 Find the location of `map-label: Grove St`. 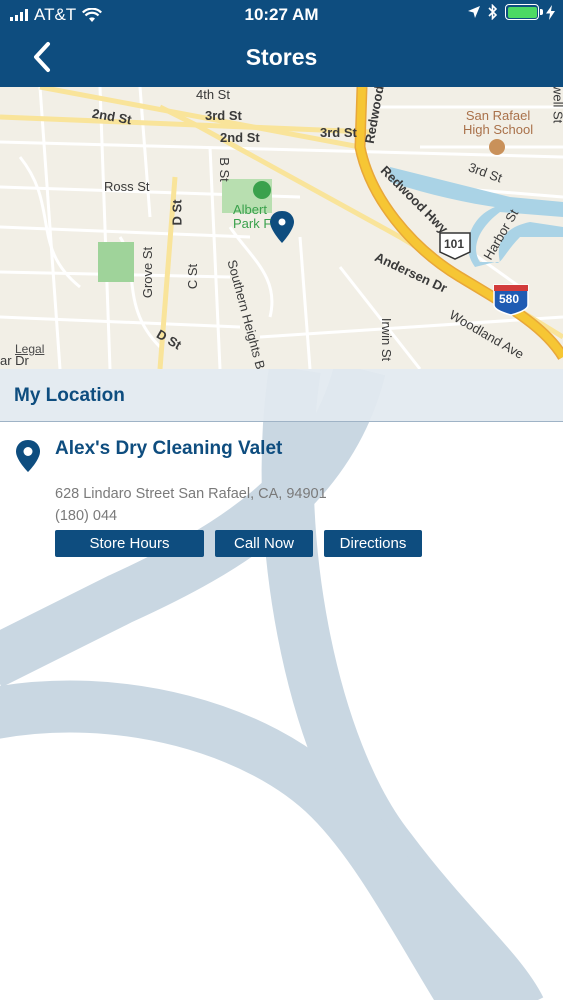

map-label: Grove St is located at coordinates (148, 272).